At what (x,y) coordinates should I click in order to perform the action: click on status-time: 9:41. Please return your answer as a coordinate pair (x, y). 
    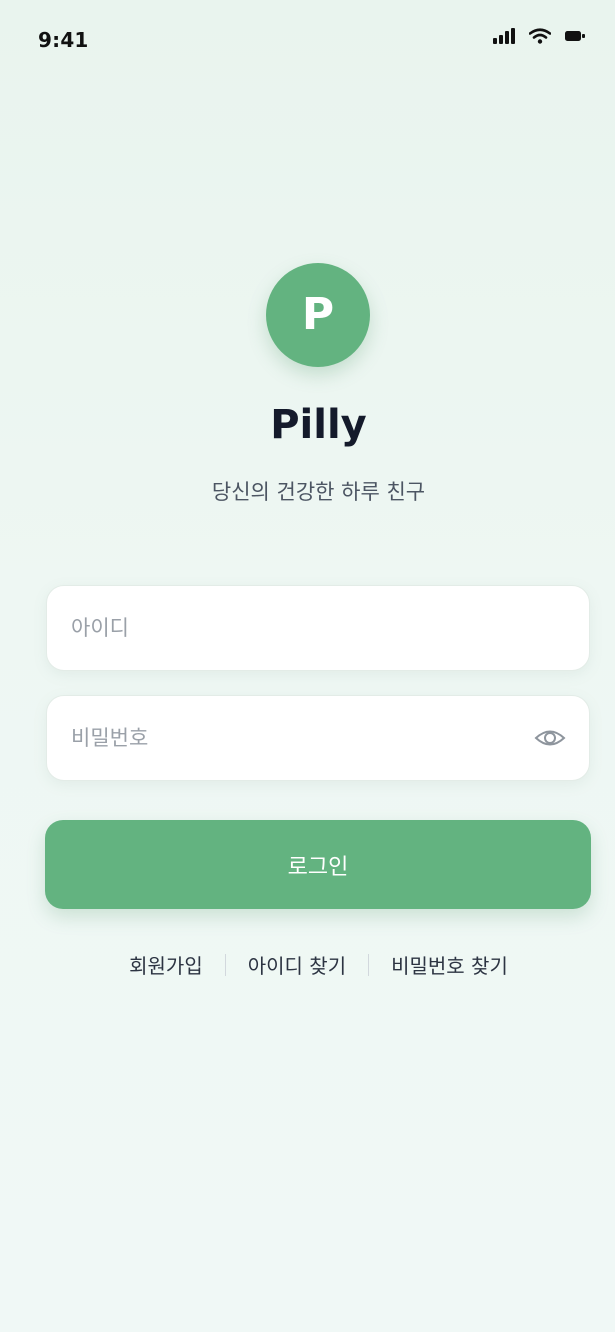
    Looking at the image, I should click on (63, 40).